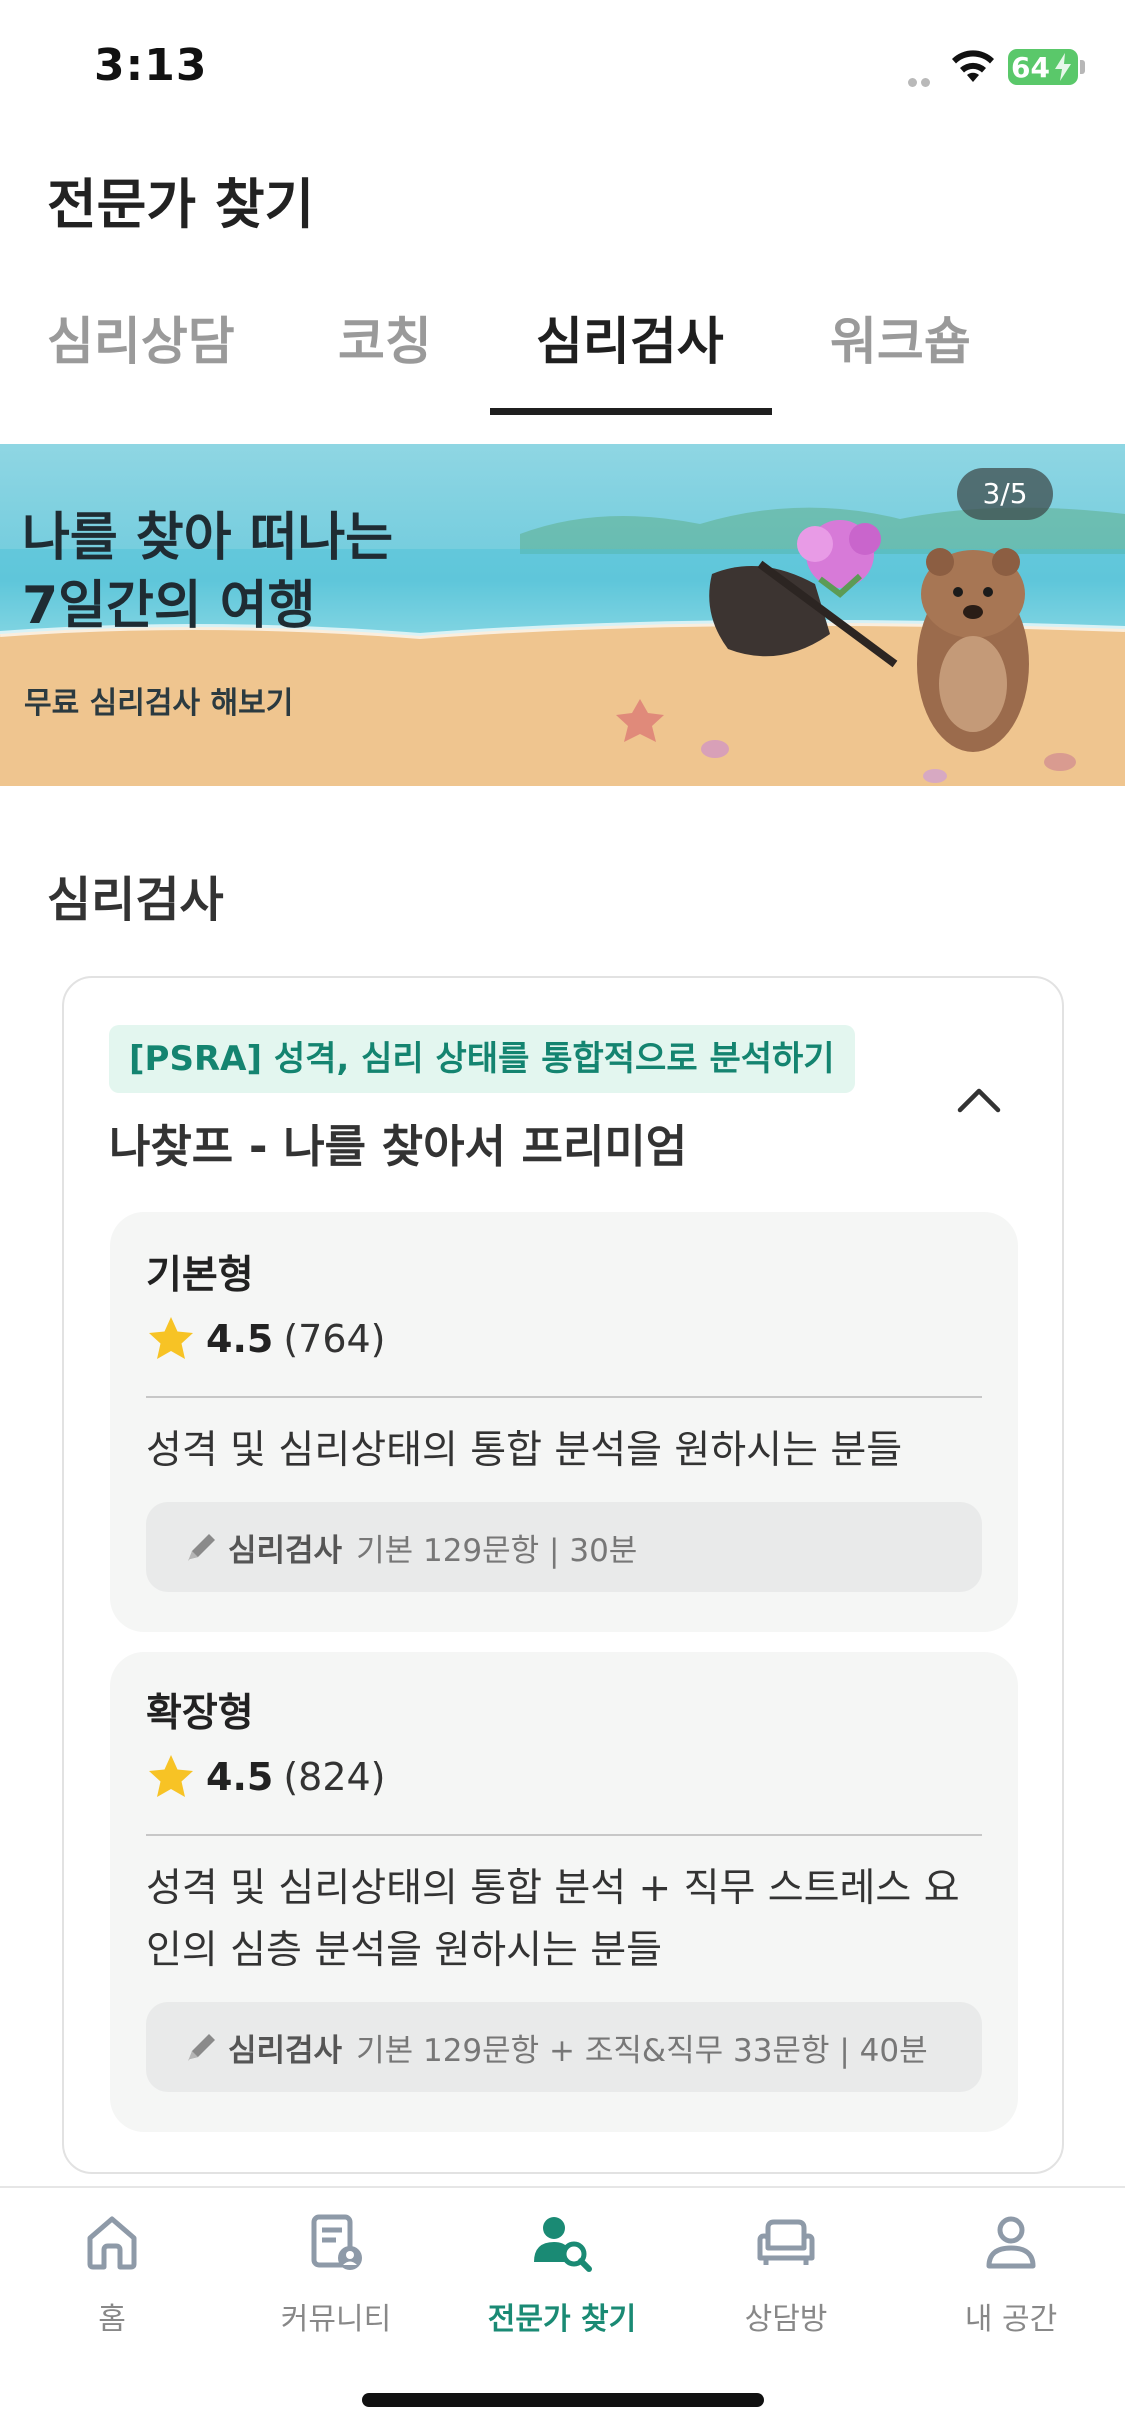 This screenshot has height=2436, width=1125. Describe the element at coordinates (497, 1550) in the screenshot. I see `info-detail: 기본 129문항 | 30분` at that location.